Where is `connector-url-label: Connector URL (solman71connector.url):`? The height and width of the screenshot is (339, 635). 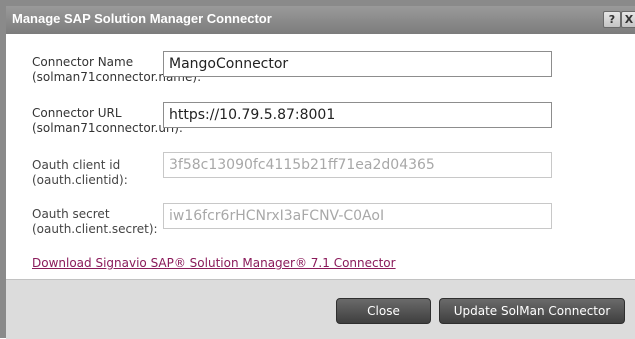 connector-url-label: Connector URL (solman71connector.url): is located at coordinates (107, 121).